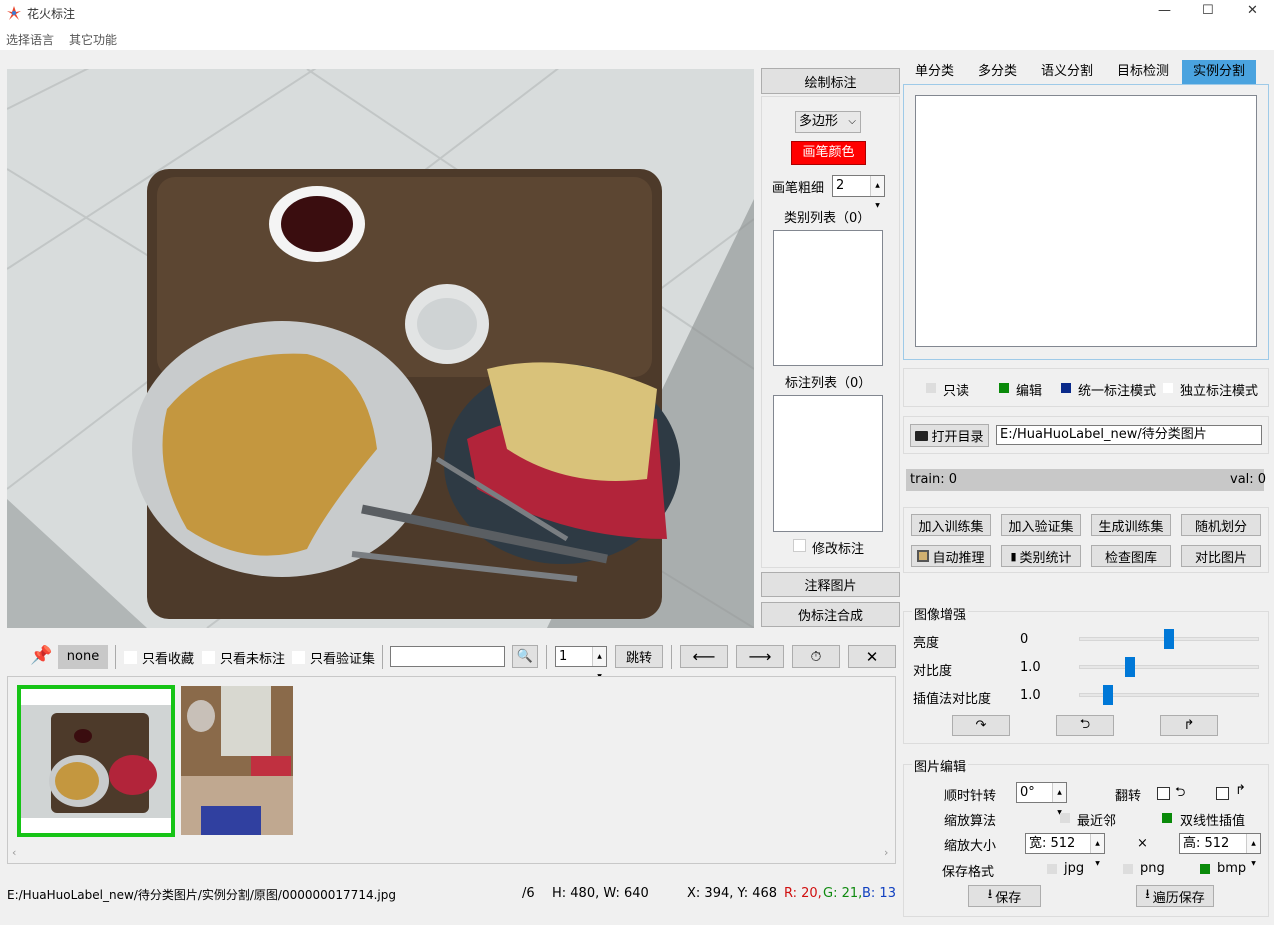  What do you see at coordinates (1065, 818) in the screenshot?
I see `nearest-radio` at bounding box center [1065, 818].